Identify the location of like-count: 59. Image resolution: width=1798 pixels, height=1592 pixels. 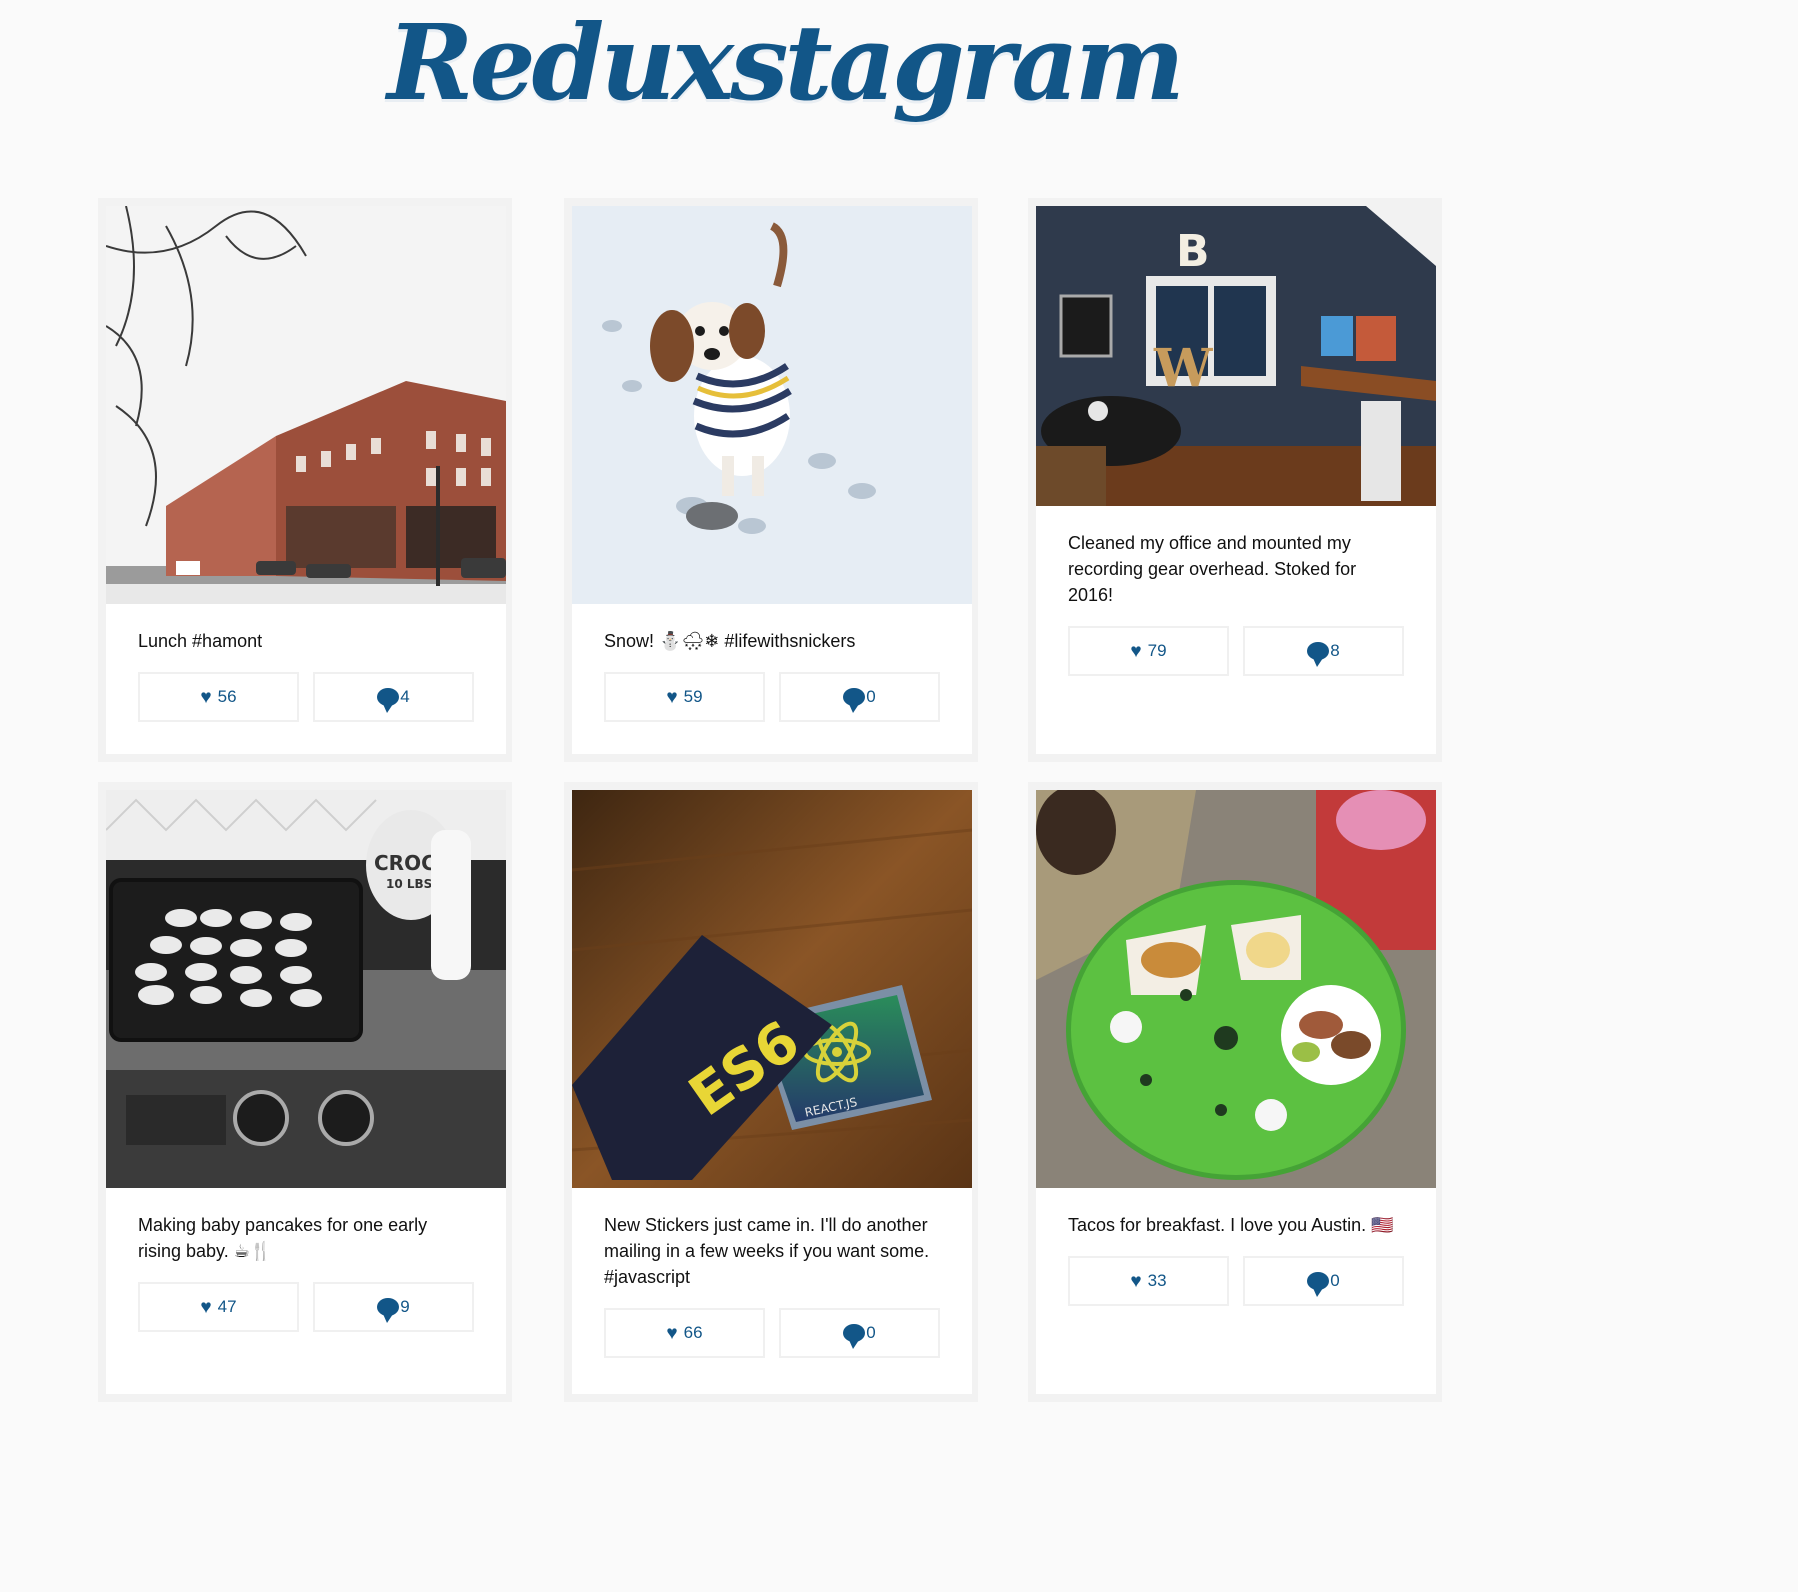
(693, 696).